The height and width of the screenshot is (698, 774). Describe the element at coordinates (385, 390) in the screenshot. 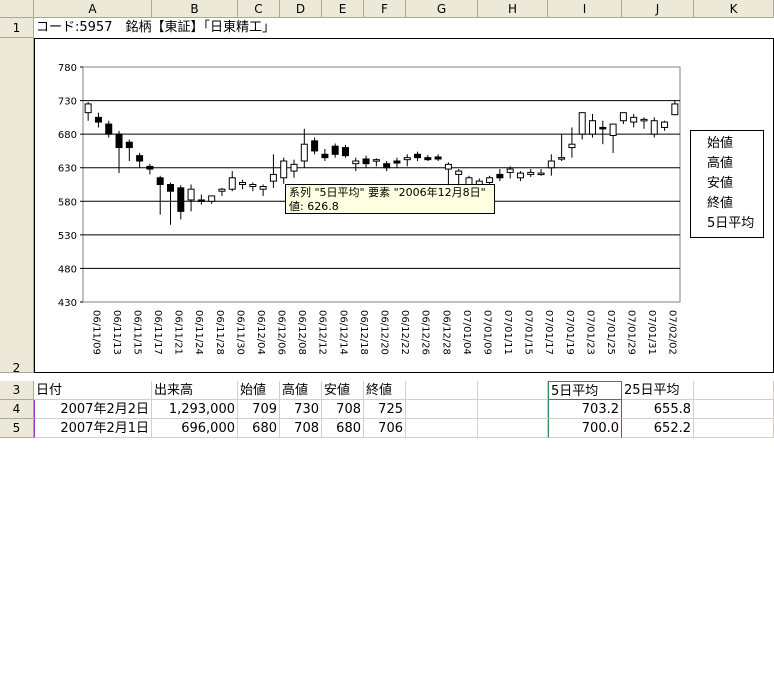

I see `cell-f3: 終値` at that location.